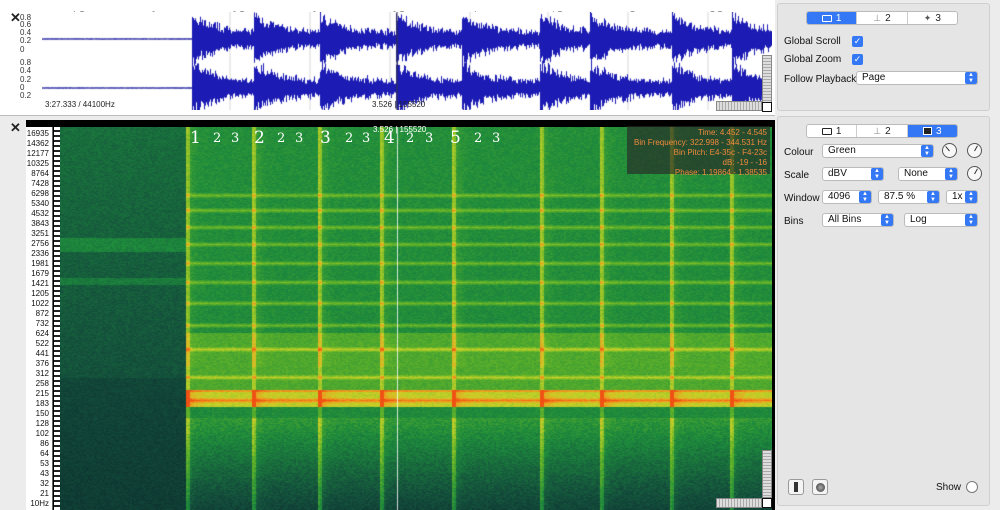  Describe the element at coordinates (42, 363) in the screenshot. I see `frequency-label: 376` at that location.